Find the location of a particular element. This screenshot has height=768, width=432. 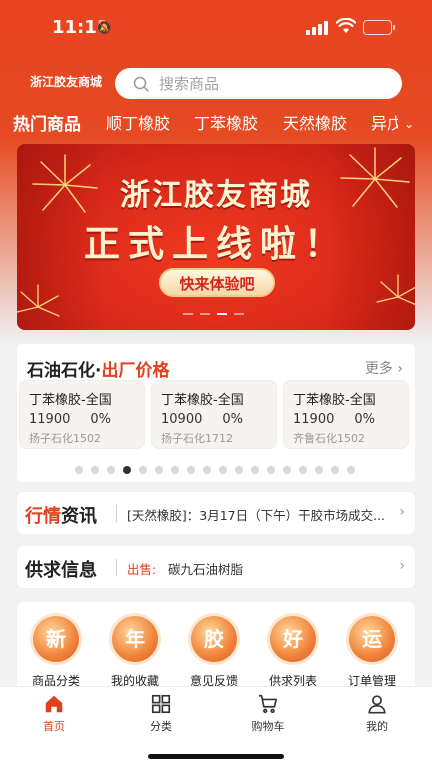

nav-profile: 我的 is located at coordinates (377, 713).